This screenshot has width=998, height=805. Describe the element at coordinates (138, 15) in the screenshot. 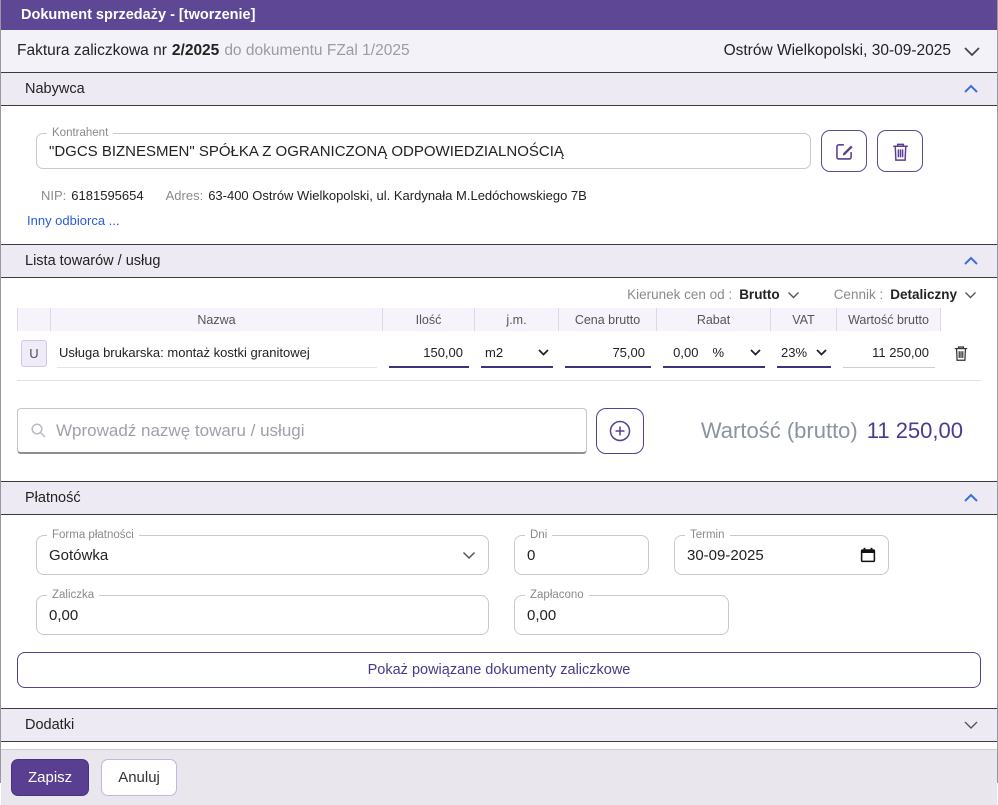

I see `window-title: Dokument sprzedaży - [tworzenie]` at that location.